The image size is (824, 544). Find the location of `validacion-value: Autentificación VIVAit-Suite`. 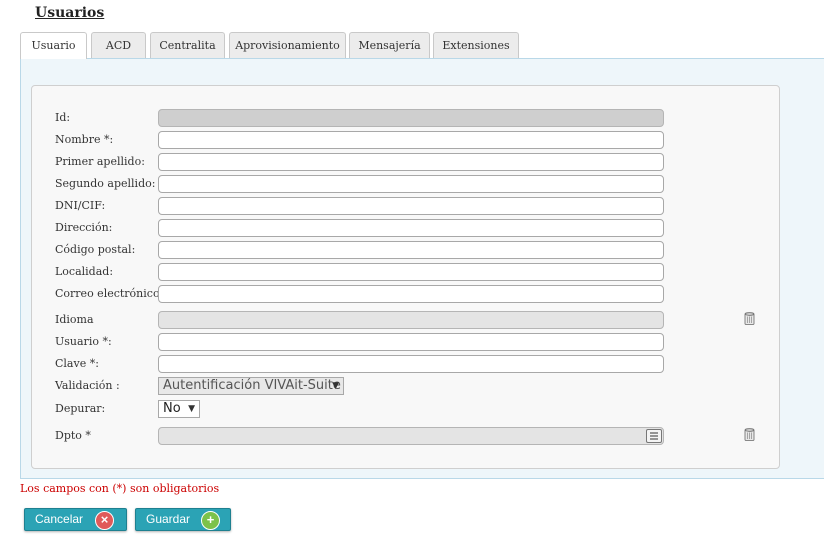

validacion-value: Autentificación VIVAit-Suite is located at coordinates (252, 385).